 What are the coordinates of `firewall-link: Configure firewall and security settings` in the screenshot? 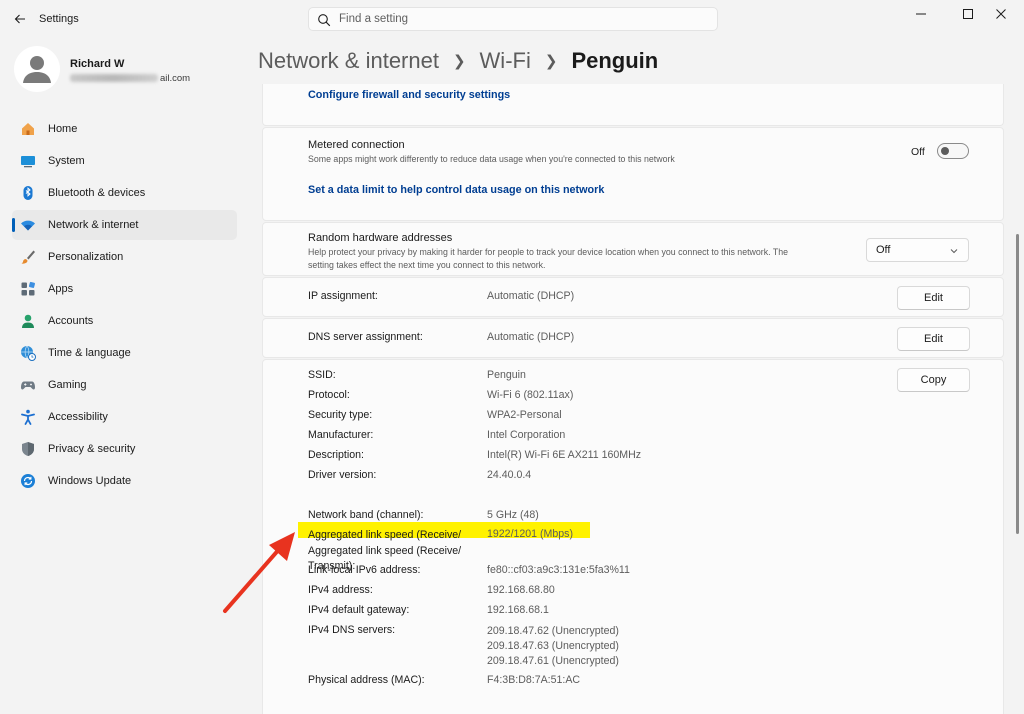 It's located at (409, 95).